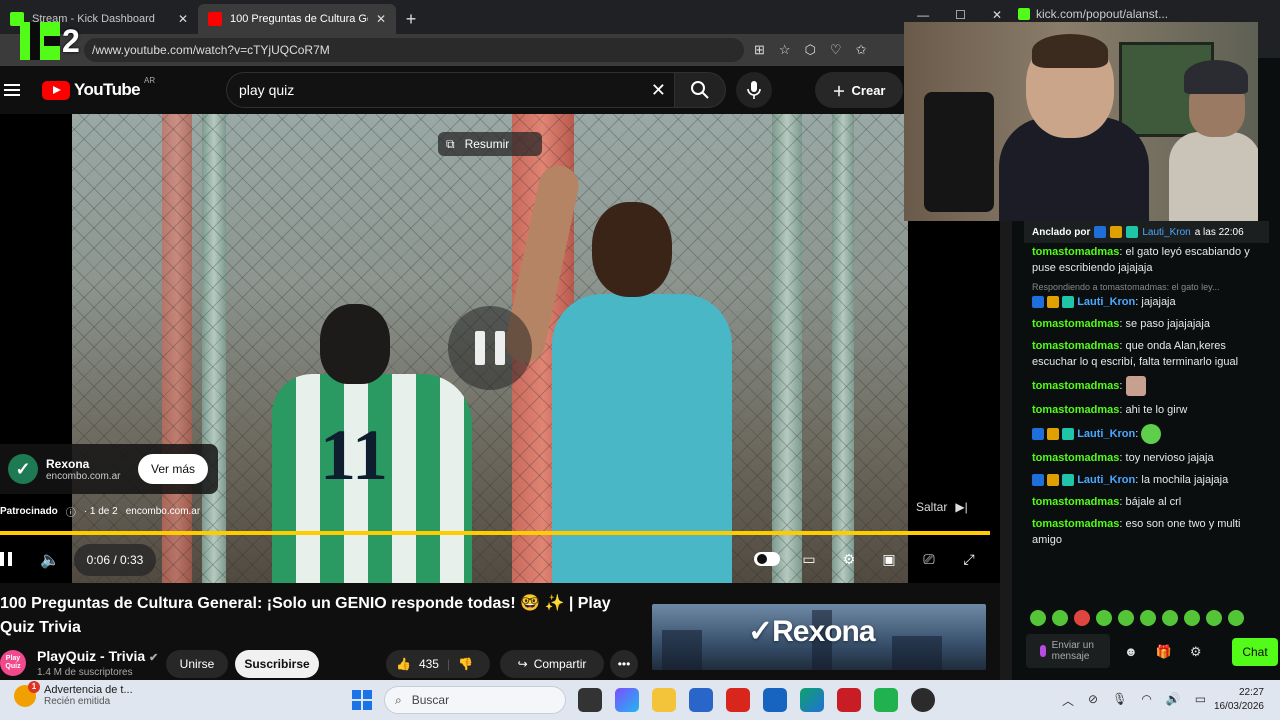 This screenshot has width=1280, height=720. What do you see at coordinates (1255, 652) in the screenshot?
I see `chat-send-button: Chat` at bounding box center [1255, 652].